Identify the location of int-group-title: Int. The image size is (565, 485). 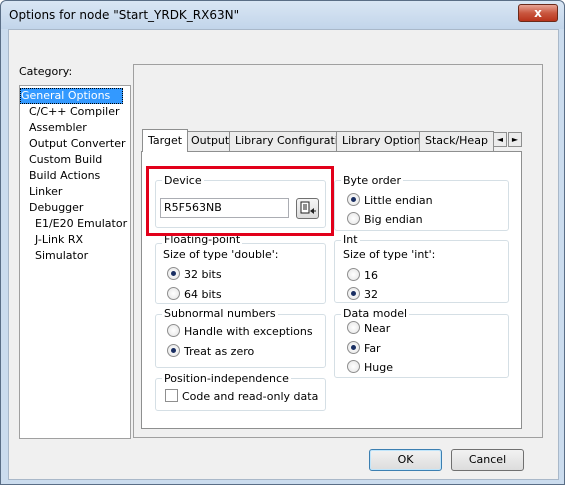
(350, 239).